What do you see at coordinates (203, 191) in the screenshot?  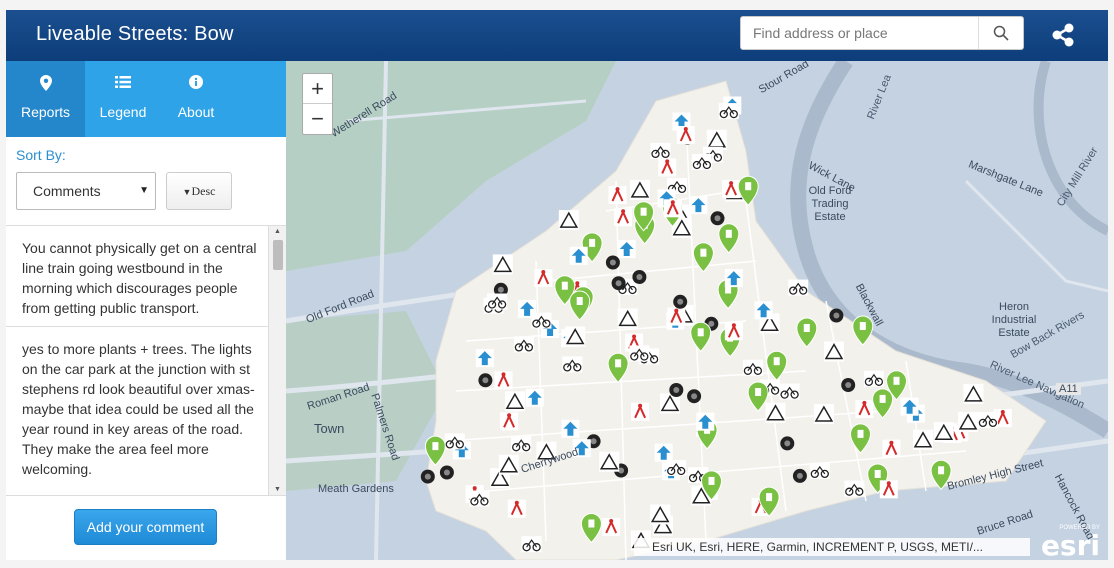 I see `sort-order-label: Desc` at bounding box center [203, 191].